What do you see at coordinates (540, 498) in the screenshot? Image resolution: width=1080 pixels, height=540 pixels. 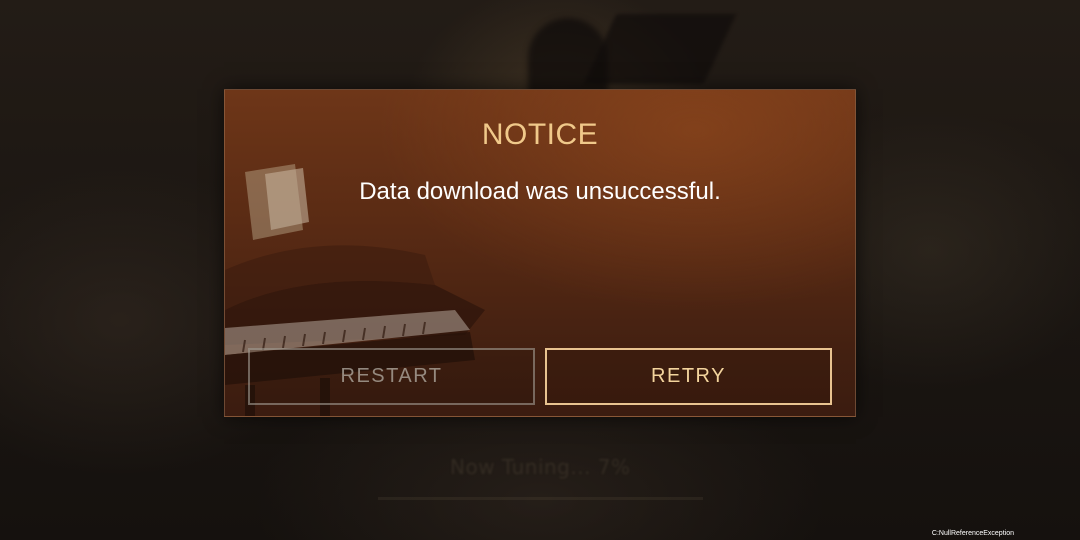 I see `loading-progress-bar` at bounding box center [540, 498].